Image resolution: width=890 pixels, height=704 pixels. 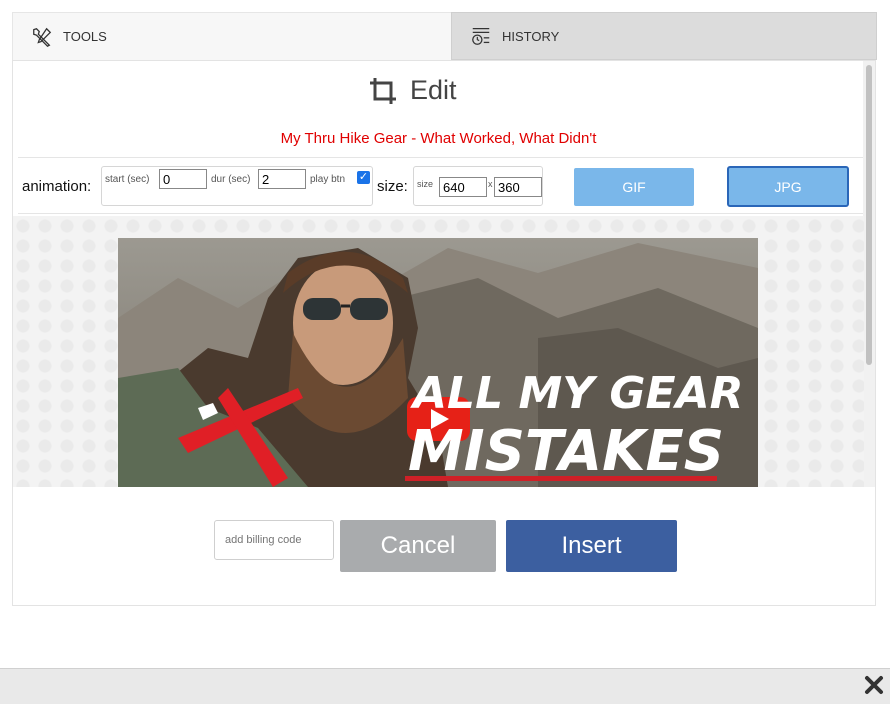 I want to click on insert-button: Insert, so click(x=591, y=546).